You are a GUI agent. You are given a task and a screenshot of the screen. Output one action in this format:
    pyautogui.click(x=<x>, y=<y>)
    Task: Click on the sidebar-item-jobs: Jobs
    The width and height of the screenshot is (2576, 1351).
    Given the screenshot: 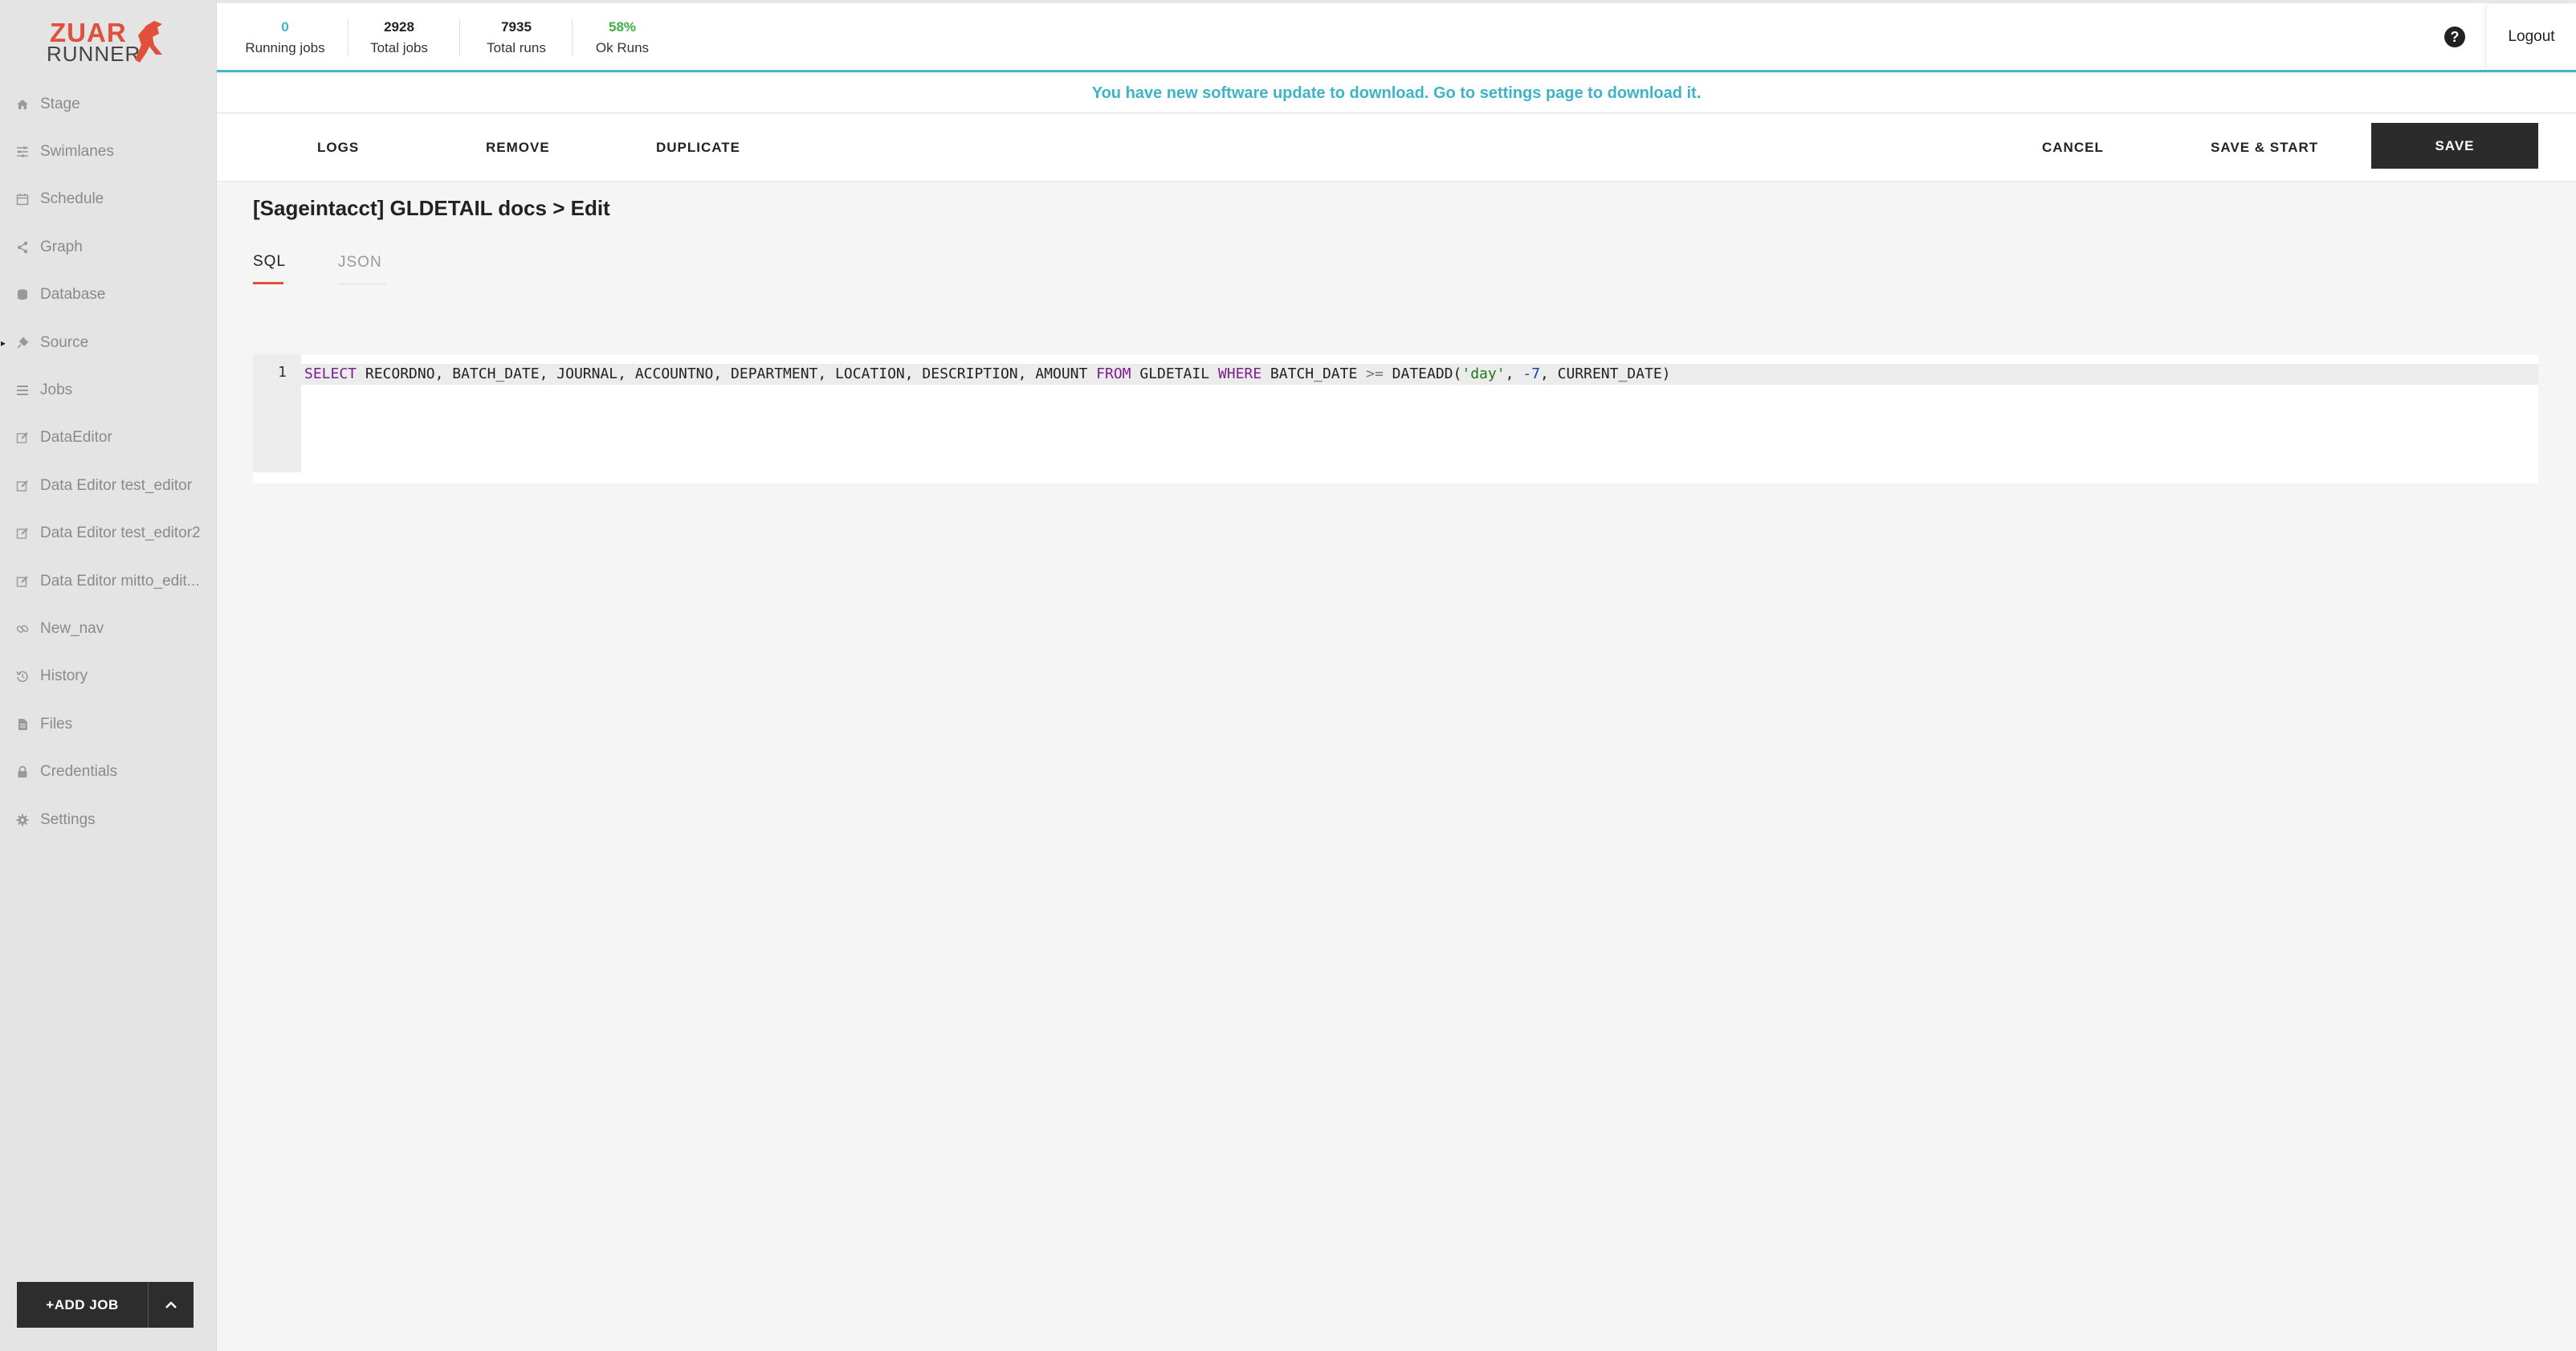 What is the action you would take?
    pyautogui.click(x=108, y=390)
    